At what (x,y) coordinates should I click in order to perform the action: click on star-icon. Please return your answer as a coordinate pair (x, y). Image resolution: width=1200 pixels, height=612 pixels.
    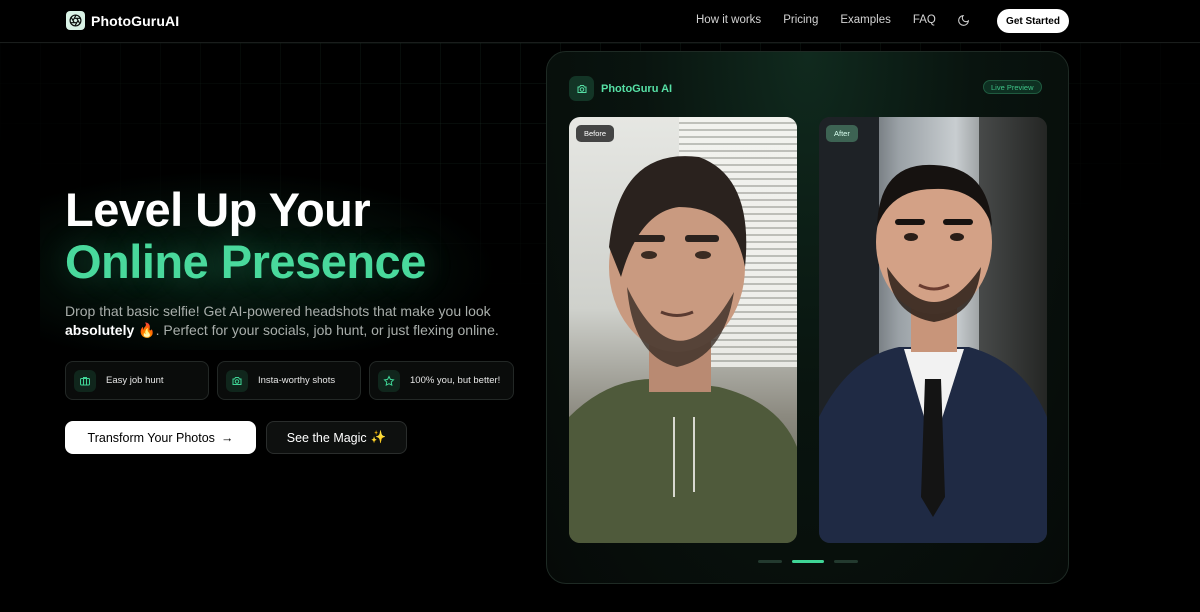
    Looking at the image, I should click on (389, 380).